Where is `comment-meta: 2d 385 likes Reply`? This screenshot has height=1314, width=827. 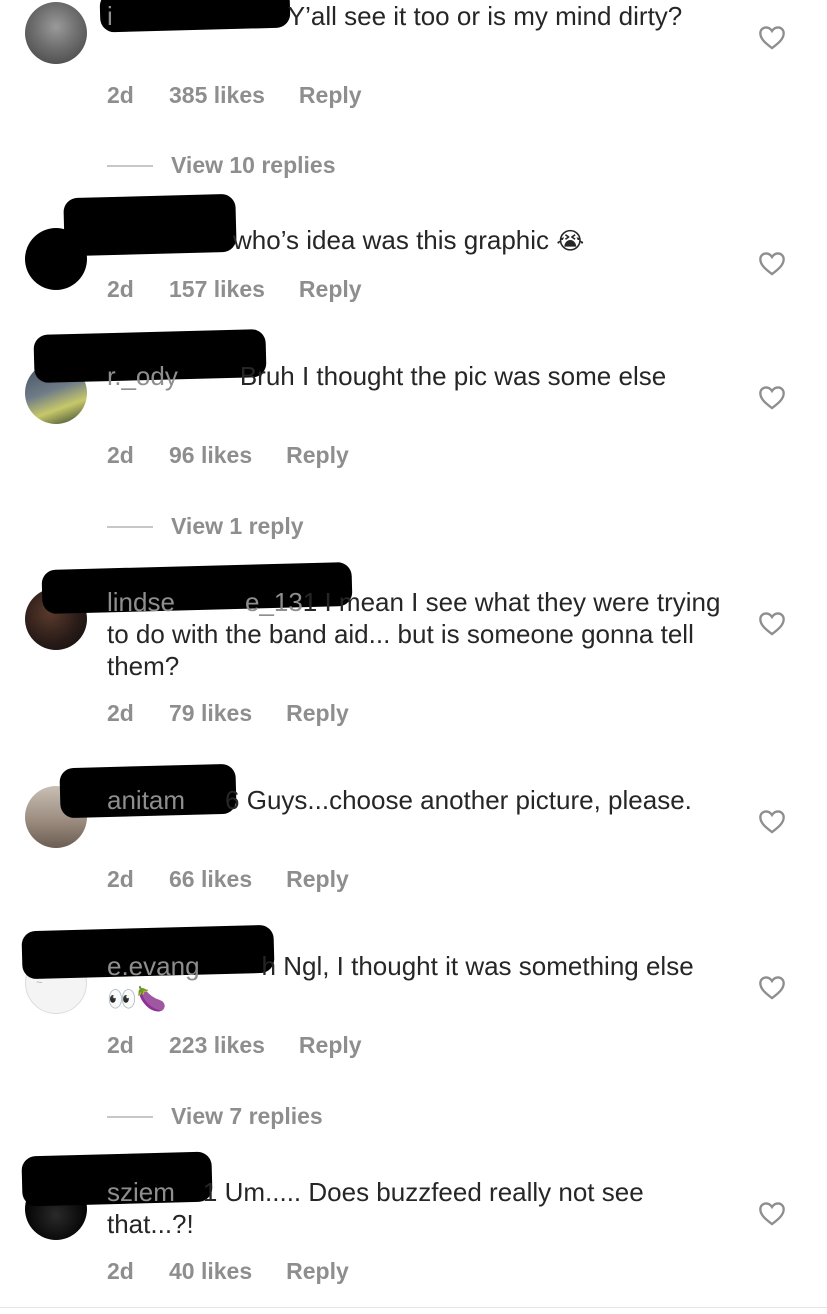
comment-meta: 2d 385 likes Reply is located at coordinates (234, 95).